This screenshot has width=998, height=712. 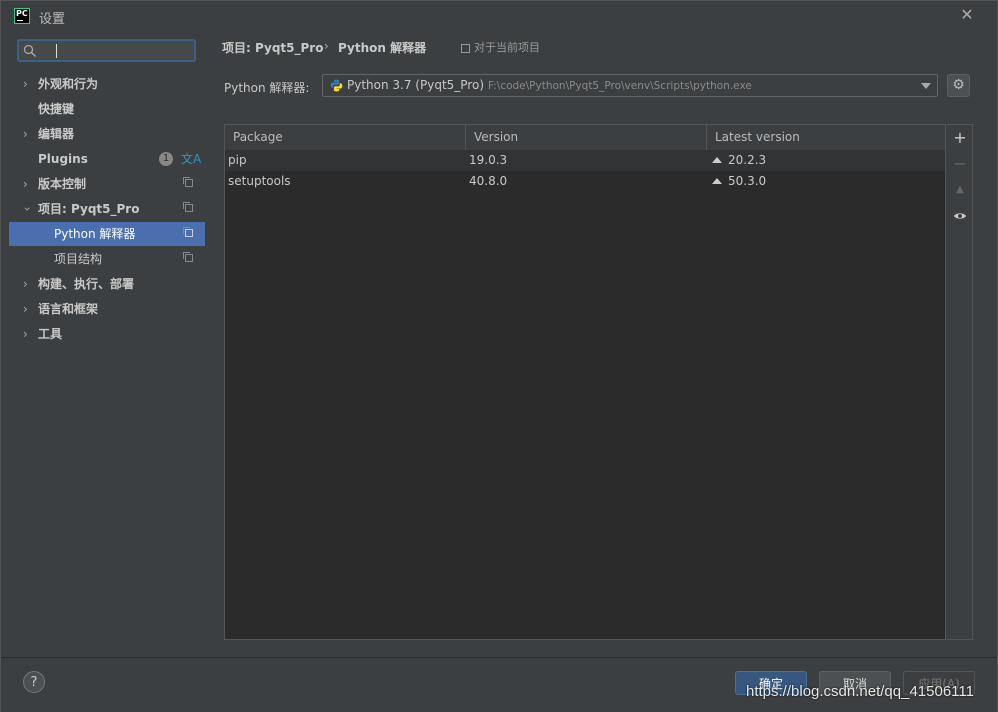 What do you see at coordinates (107, 84) in the screenshot?
I see `sidebar-item-appearance: › 外观和行为` at bounding box center [107, 84].